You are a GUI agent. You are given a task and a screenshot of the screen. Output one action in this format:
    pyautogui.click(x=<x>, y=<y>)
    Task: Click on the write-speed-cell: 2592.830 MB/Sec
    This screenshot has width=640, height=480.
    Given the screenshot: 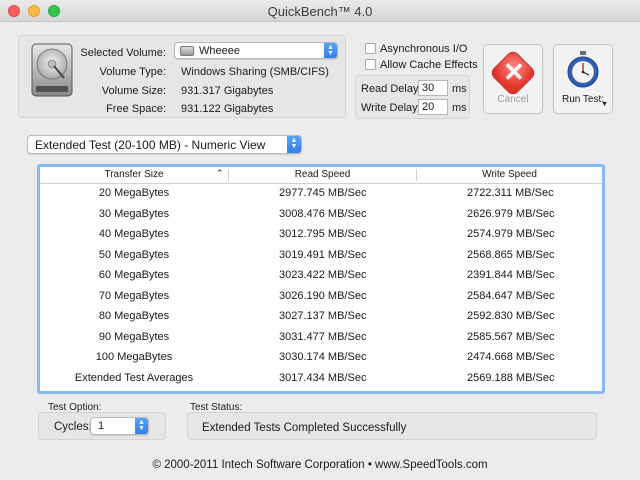 What is the action you would take?
    pyautogui.click(x=511, y=316)
    